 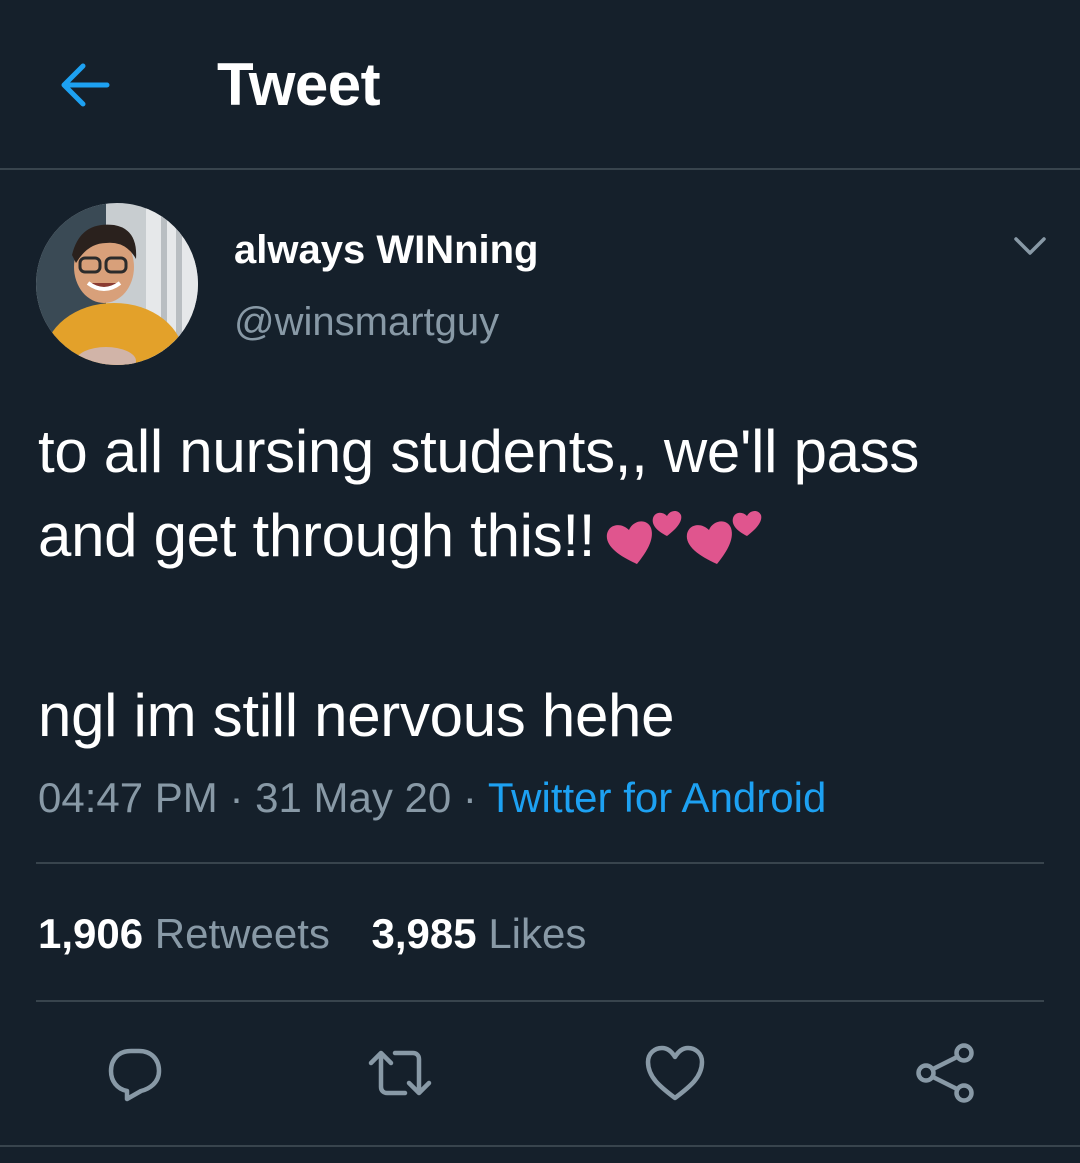 I want to click on reply-icon, so click(x=135, y=1075).